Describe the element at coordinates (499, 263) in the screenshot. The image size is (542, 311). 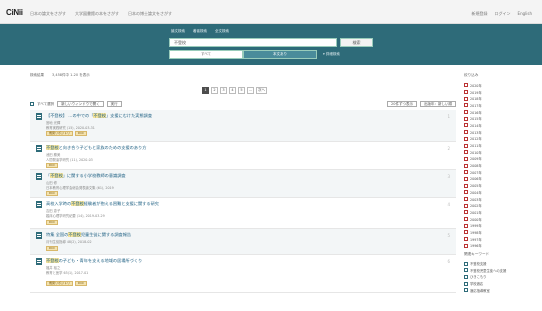
I see `related-item: 不登校支援` at that location.